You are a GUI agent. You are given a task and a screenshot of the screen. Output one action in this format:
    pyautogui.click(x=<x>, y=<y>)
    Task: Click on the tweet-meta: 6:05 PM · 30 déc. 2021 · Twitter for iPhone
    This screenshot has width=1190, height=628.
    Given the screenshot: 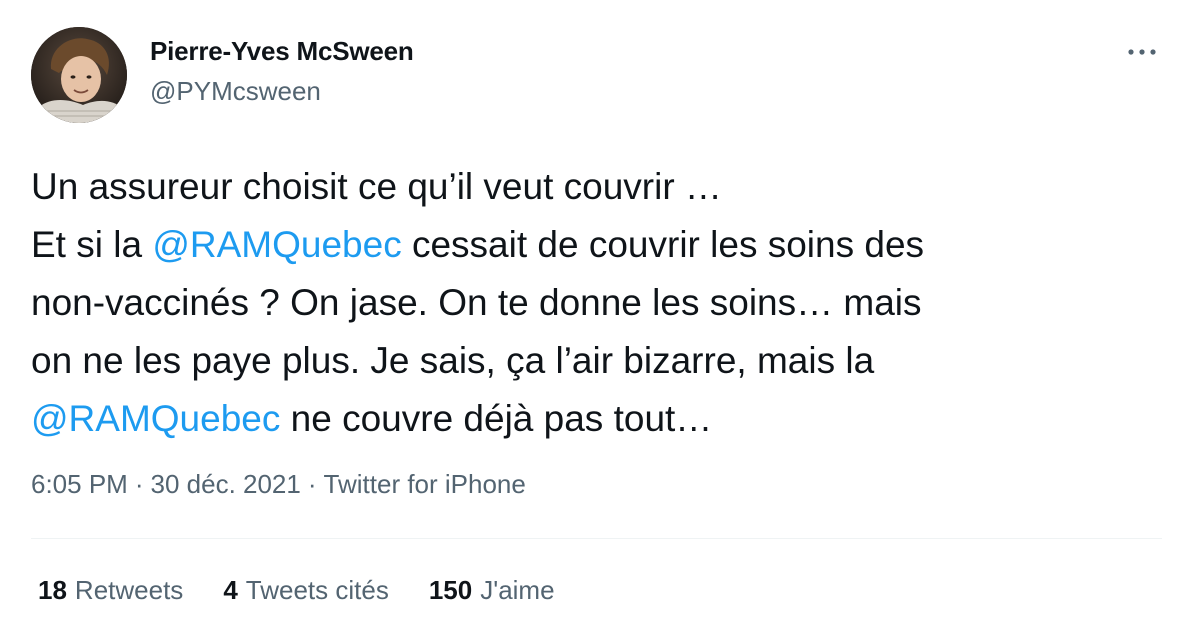 What is the action you would take?
    pyautogui.click(x=278, y=484)
    